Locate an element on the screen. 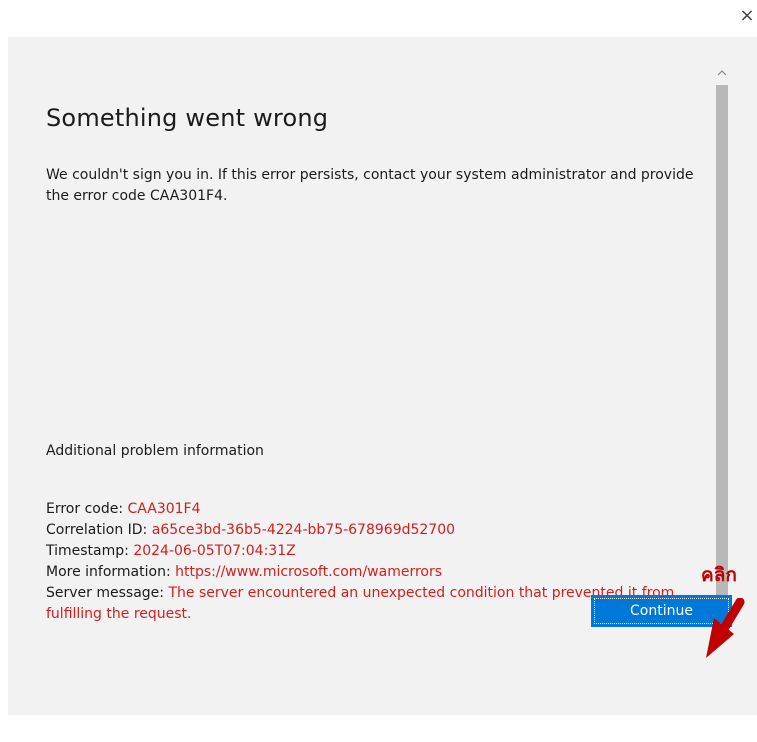  error-code-row: Error code: CAA301F4 is located at coordinates (376, 509).